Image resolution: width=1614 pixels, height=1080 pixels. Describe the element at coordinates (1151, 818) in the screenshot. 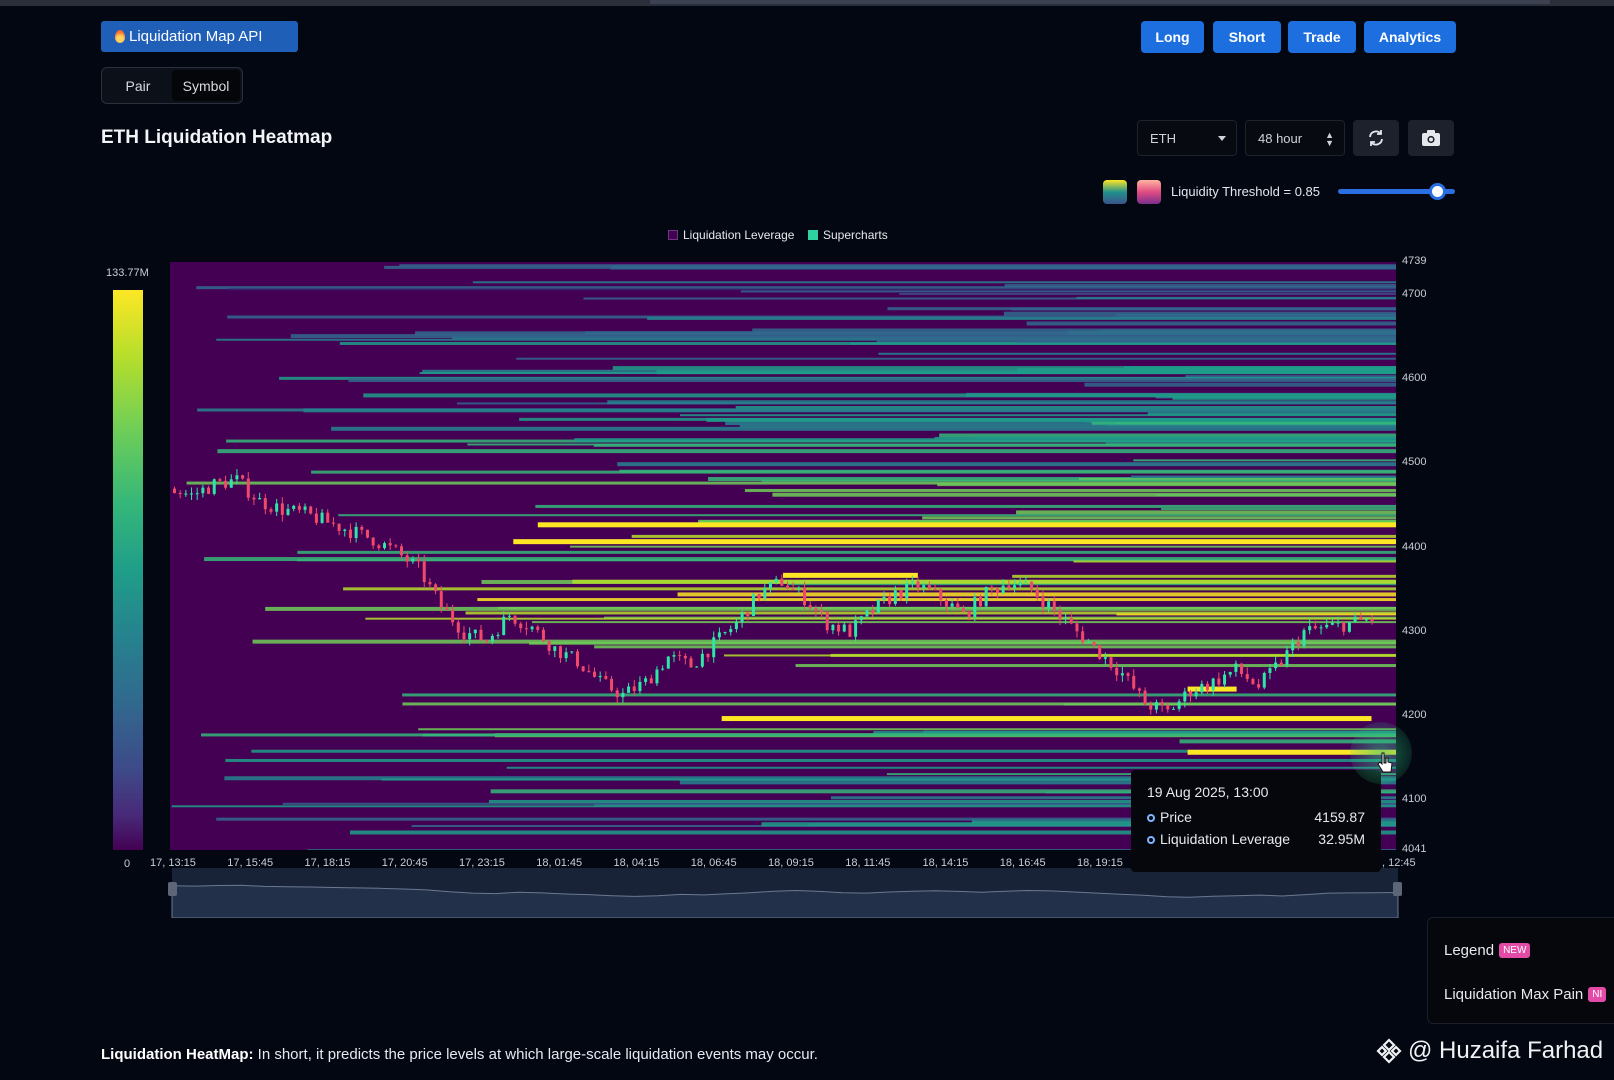

I see `price-dot-icon` at that location.